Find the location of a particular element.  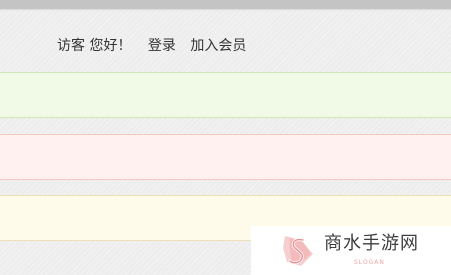

top-strip is located at coordinates (225, 4).